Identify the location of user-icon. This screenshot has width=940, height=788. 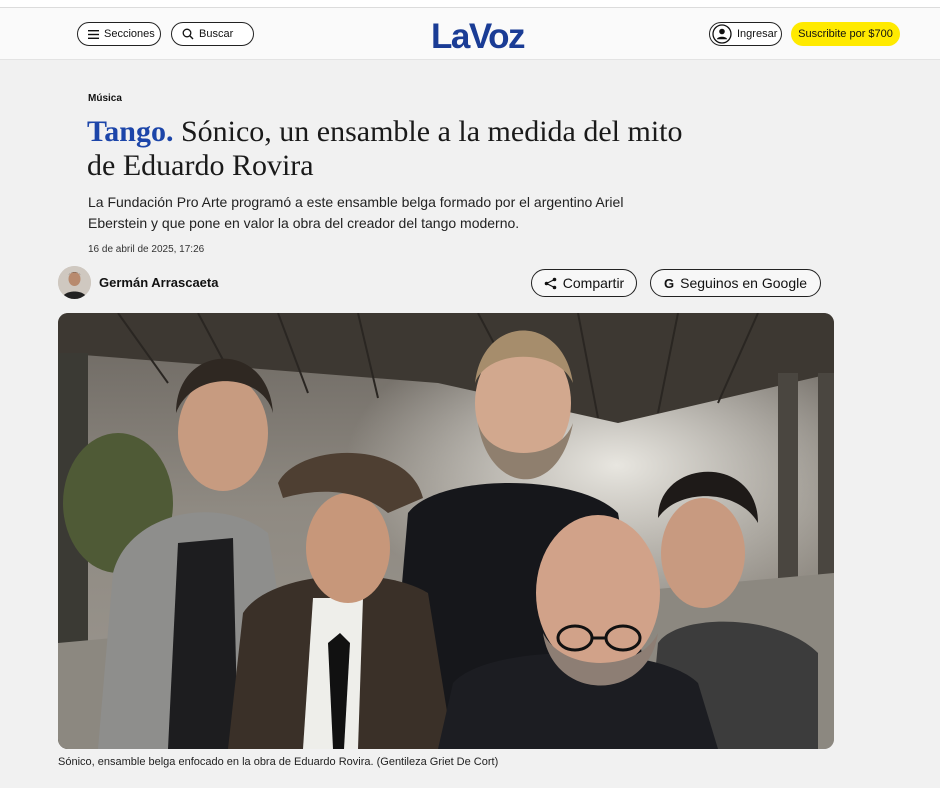
(722, 34).